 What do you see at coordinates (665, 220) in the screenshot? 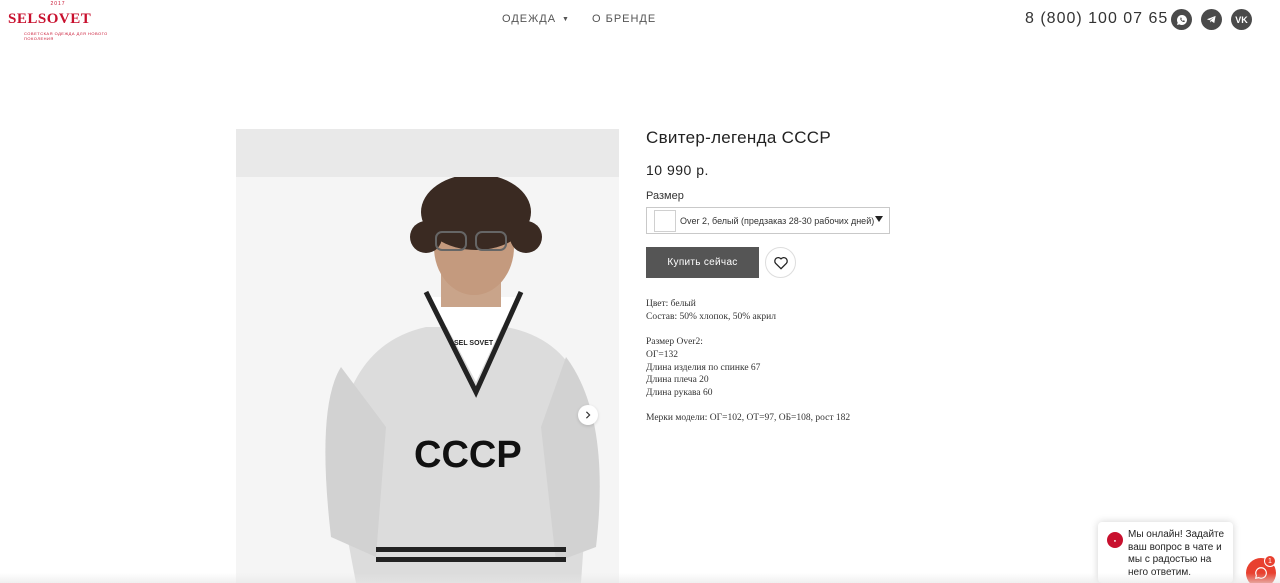
I see `color-swatch` at bounding box center [665, 220].